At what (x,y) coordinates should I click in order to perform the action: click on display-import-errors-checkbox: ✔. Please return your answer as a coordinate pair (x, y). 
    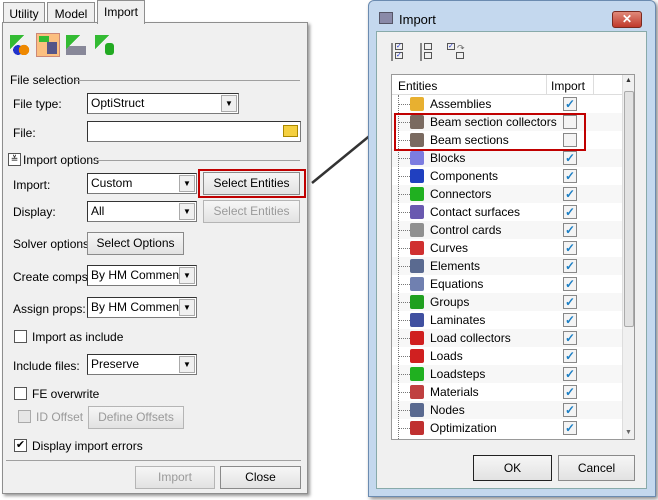
    Looking at the image, I should click on (20, 445).